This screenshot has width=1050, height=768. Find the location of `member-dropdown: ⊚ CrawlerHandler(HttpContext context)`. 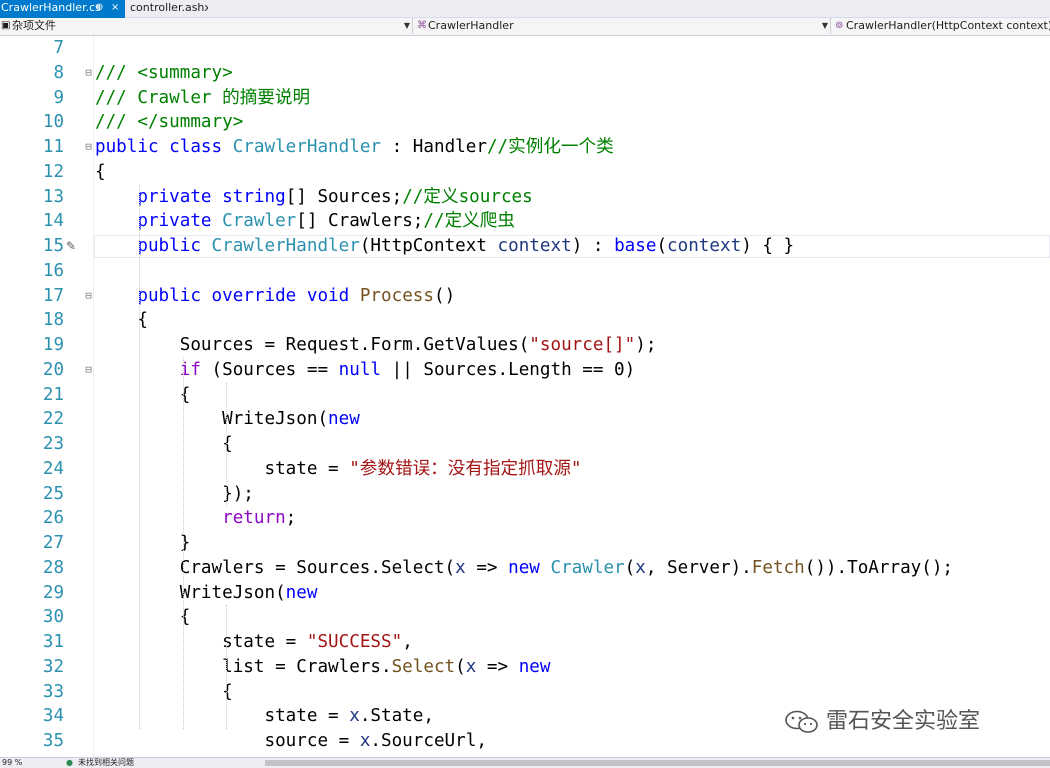

member-dropdown: ⊚ CrawlerHandler(HttpContext context) is located at coordinates (942, 26).